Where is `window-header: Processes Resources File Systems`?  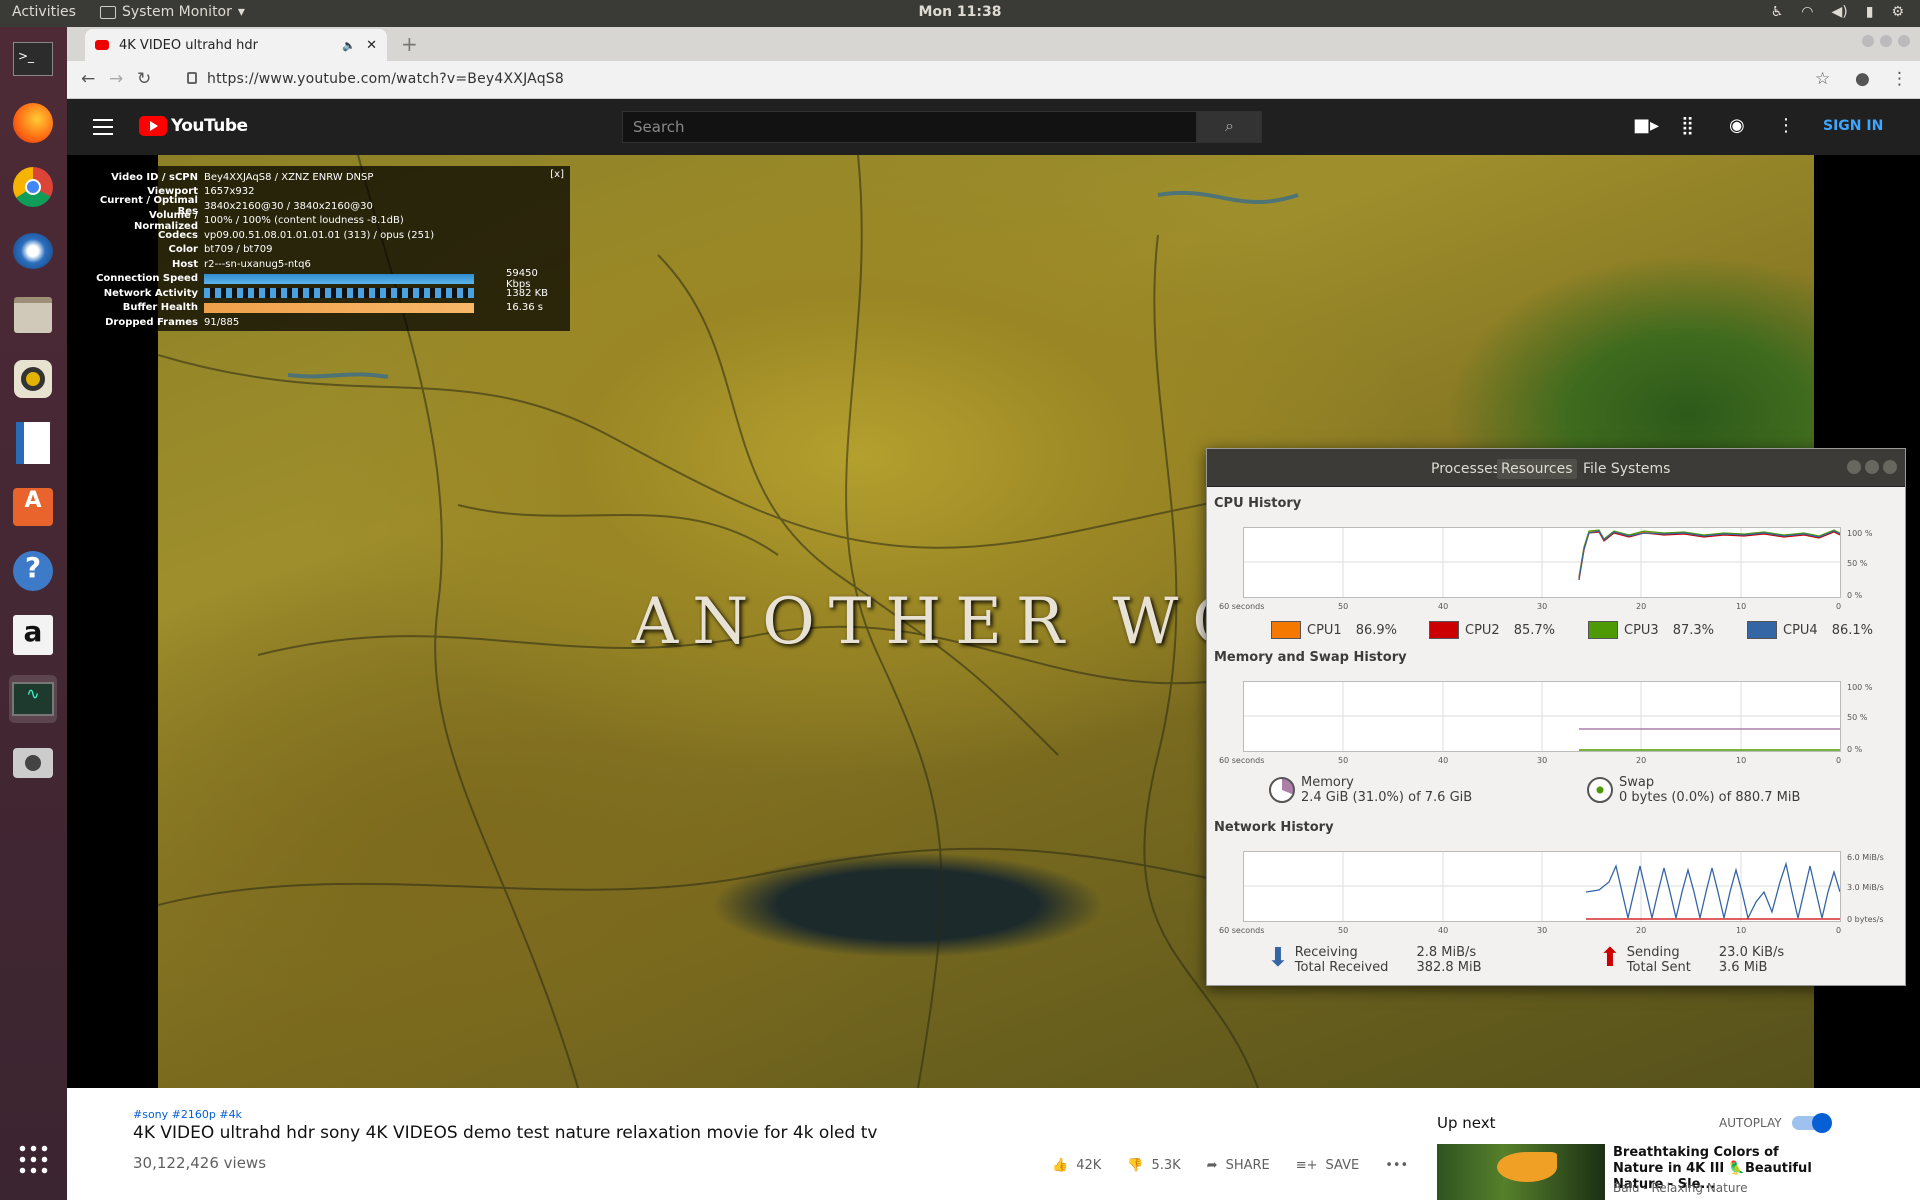
window-header: Processes Resources File Systems is located at coordinates (1556, 468).